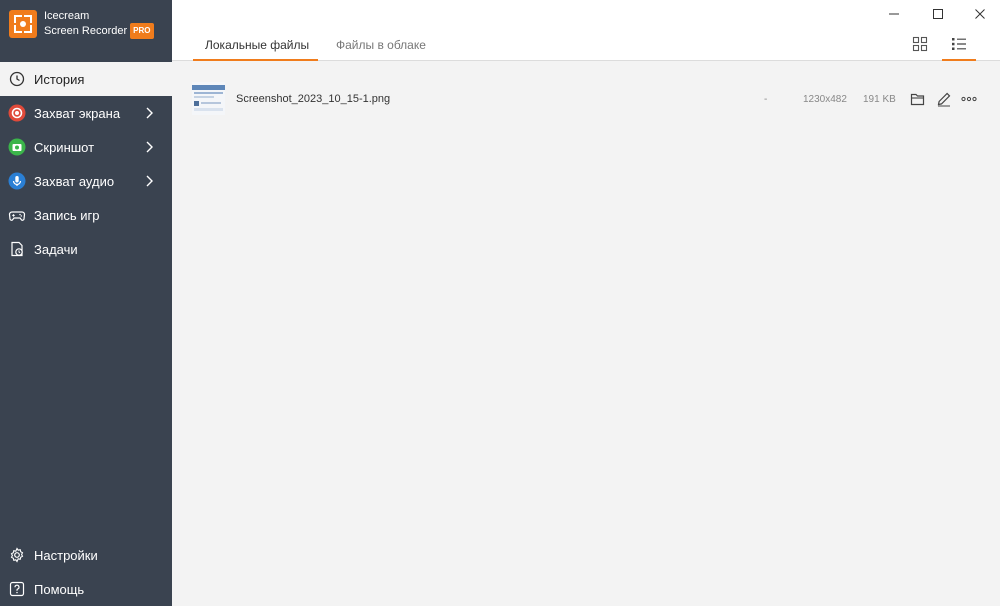  I want to click on sidebar-item-settings: Настройки, so click(86, 555).